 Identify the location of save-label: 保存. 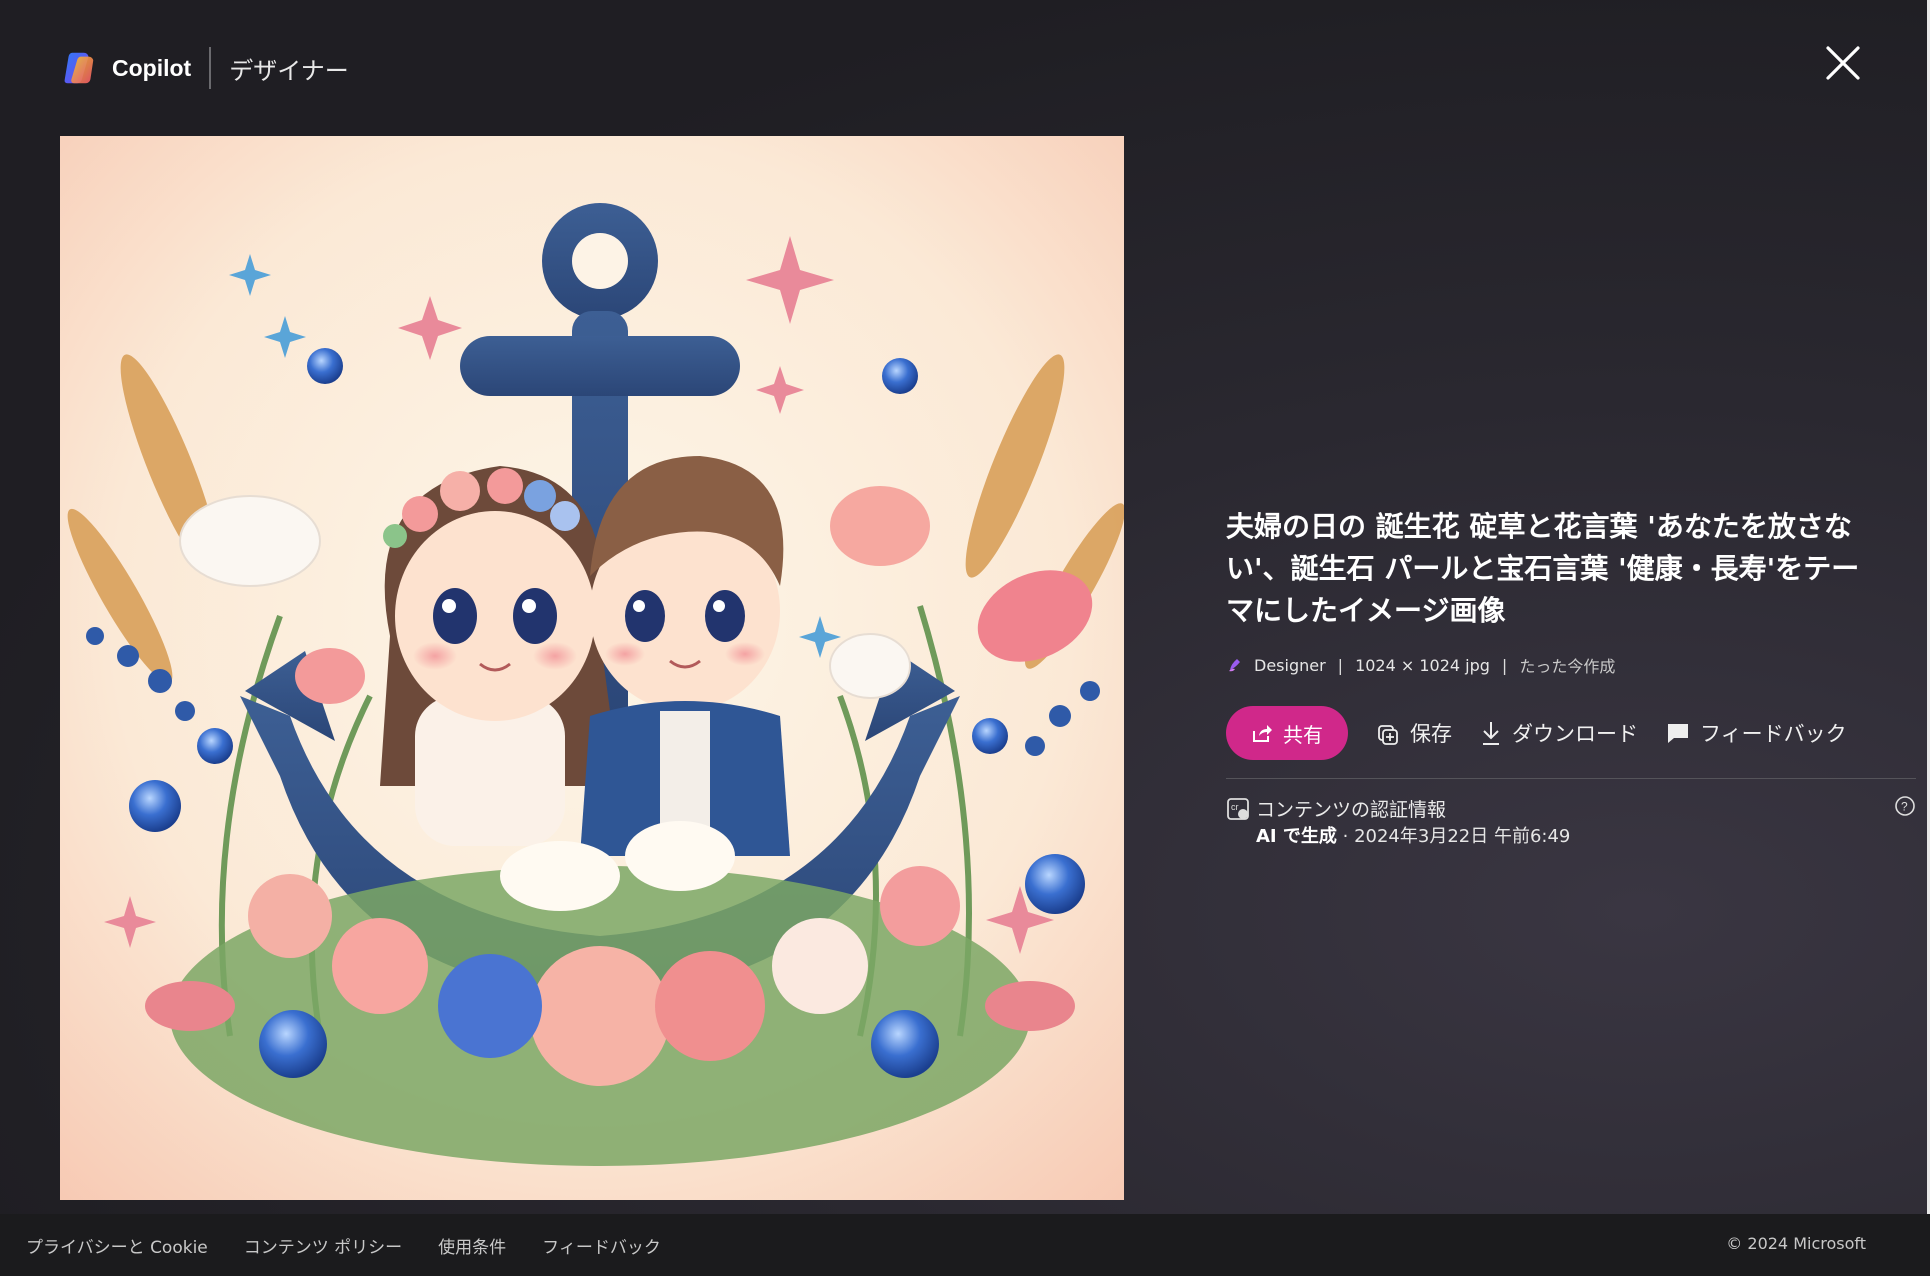
(1431, 734).